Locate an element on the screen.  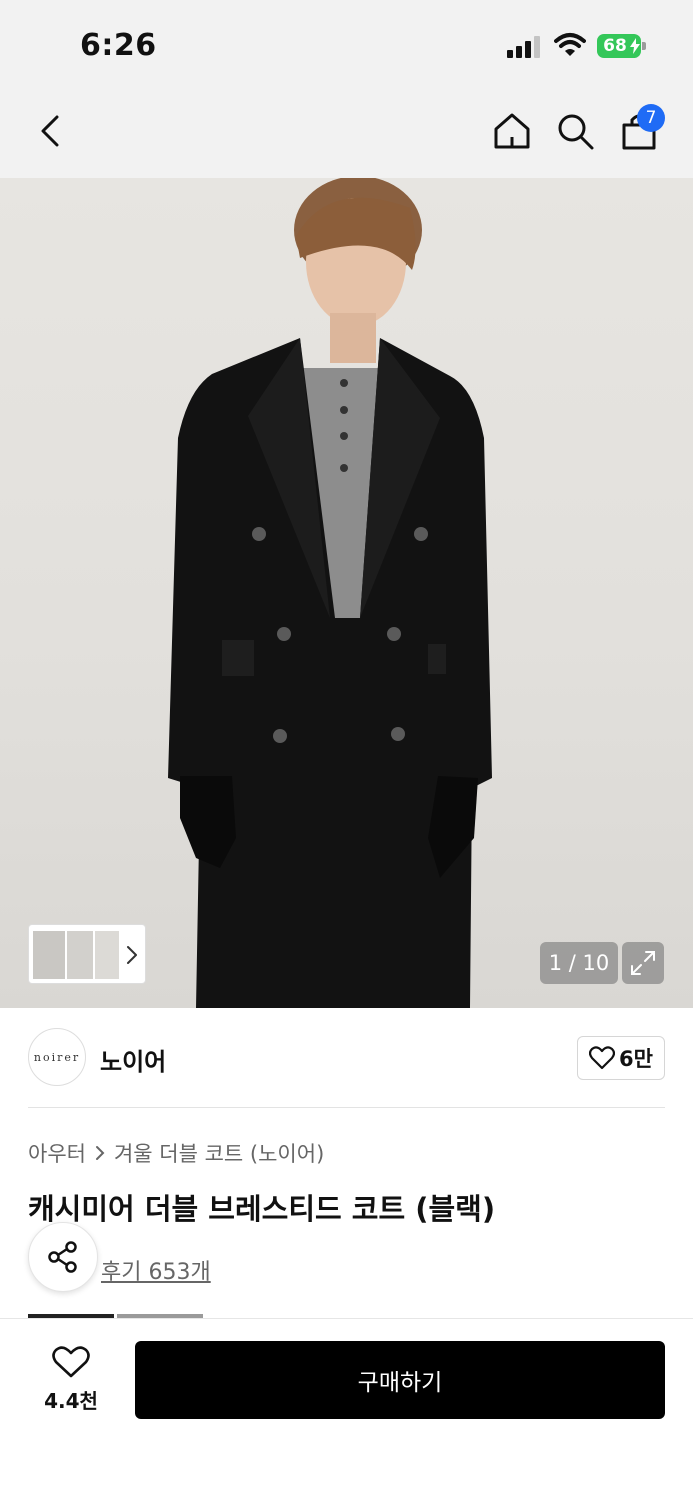
brand-logo: noirer is located at coordinates (57, 1057).